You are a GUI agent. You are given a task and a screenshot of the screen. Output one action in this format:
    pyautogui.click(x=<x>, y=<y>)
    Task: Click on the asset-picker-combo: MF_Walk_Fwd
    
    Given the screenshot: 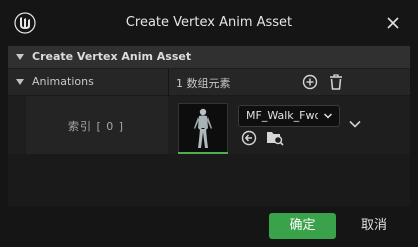 What is the action you would take?
    pyautogui.click(x=289, y=116)
    